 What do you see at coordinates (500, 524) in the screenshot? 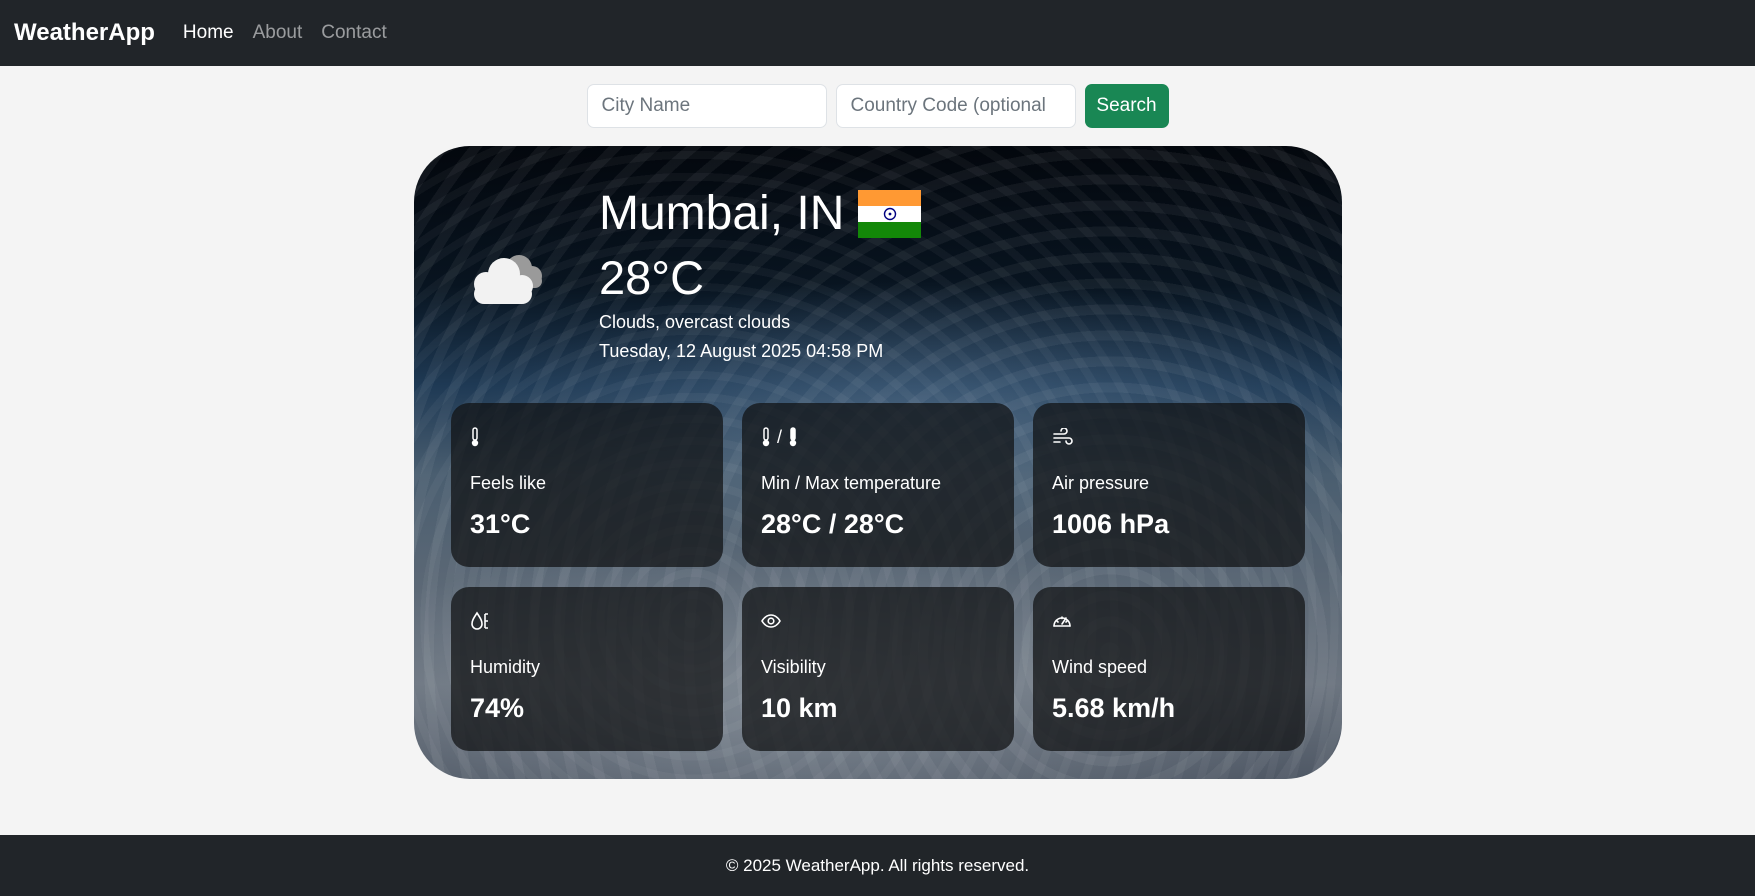
I see `stat-value: 31°C` at bounding box center [500, 524].